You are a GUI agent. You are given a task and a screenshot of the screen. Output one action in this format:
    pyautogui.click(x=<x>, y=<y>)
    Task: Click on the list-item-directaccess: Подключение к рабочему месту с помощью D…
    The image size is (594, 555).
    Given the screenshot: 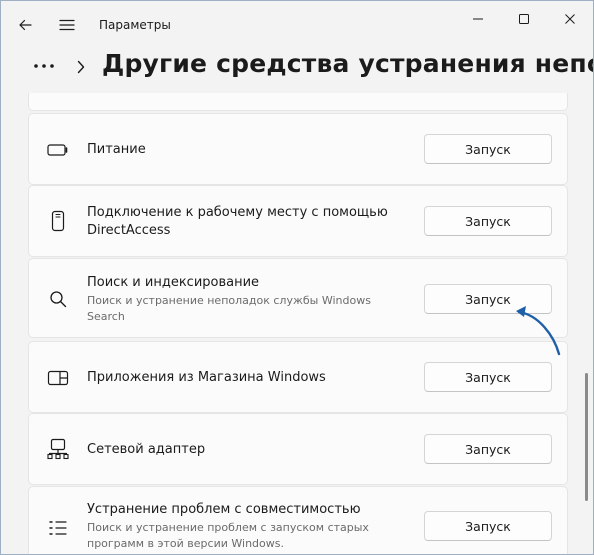 What is the action you would take?
    pyautogui.click(x=298, y=221)
    